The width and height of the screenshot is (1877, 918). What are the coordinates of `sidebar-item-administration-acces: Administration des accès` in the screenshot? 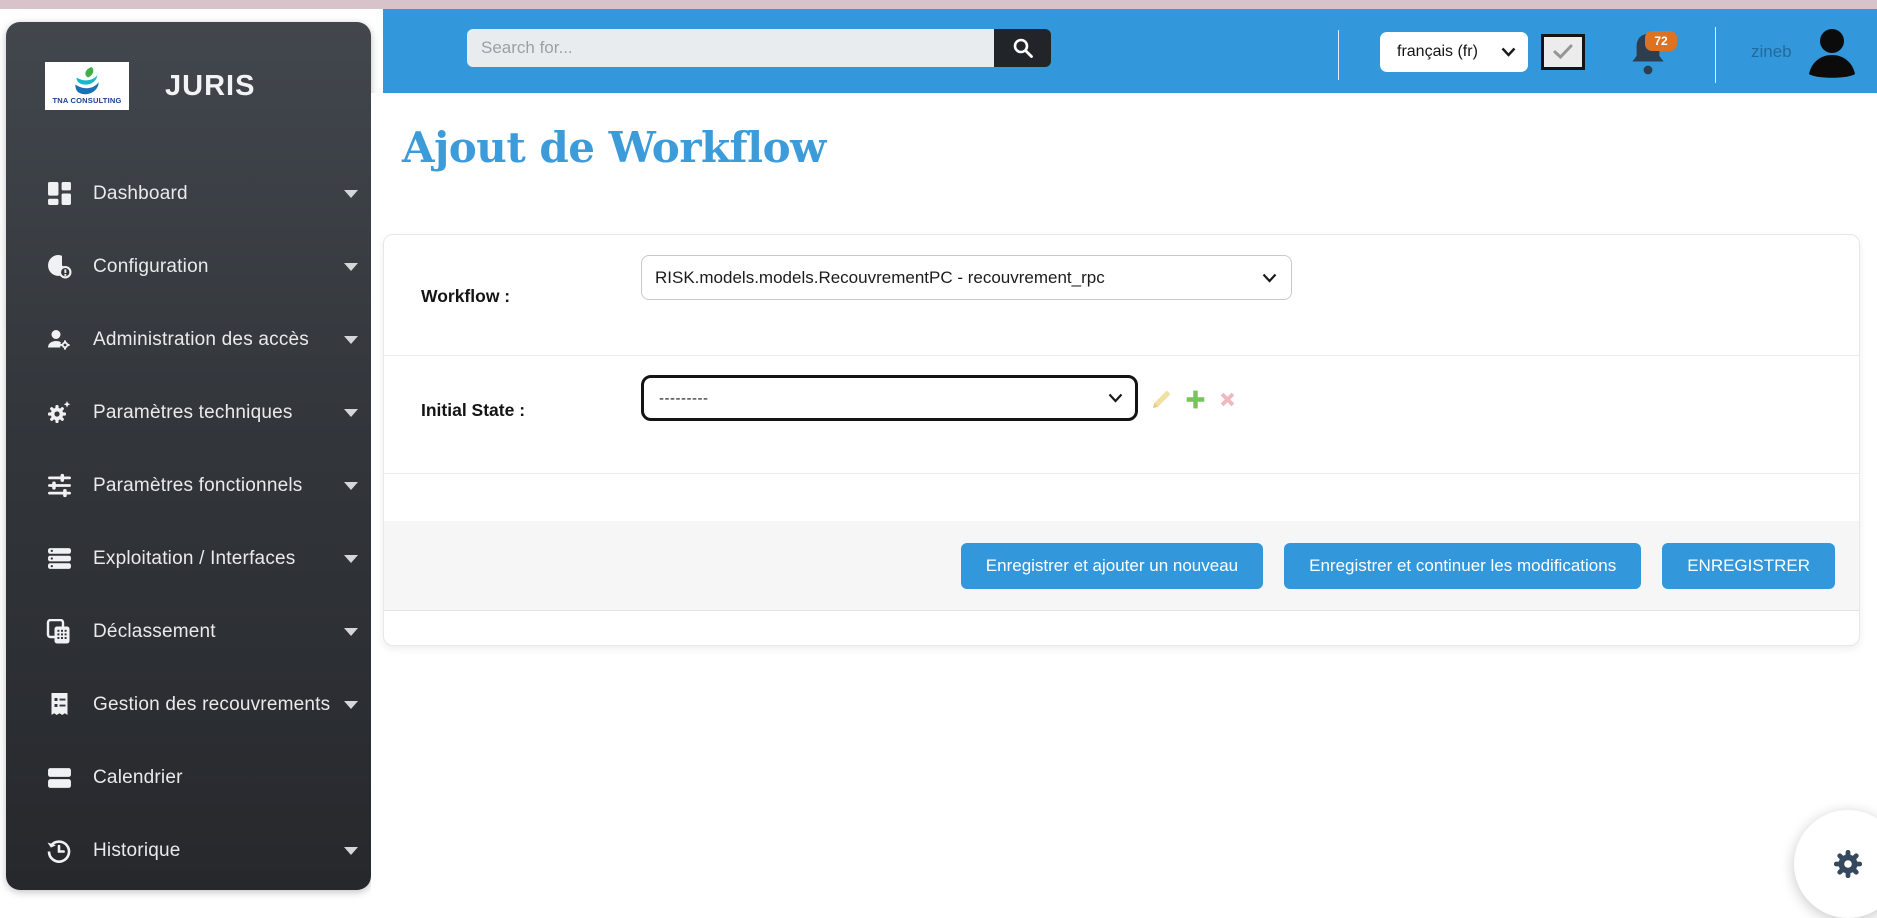 It's located at (188, 339).